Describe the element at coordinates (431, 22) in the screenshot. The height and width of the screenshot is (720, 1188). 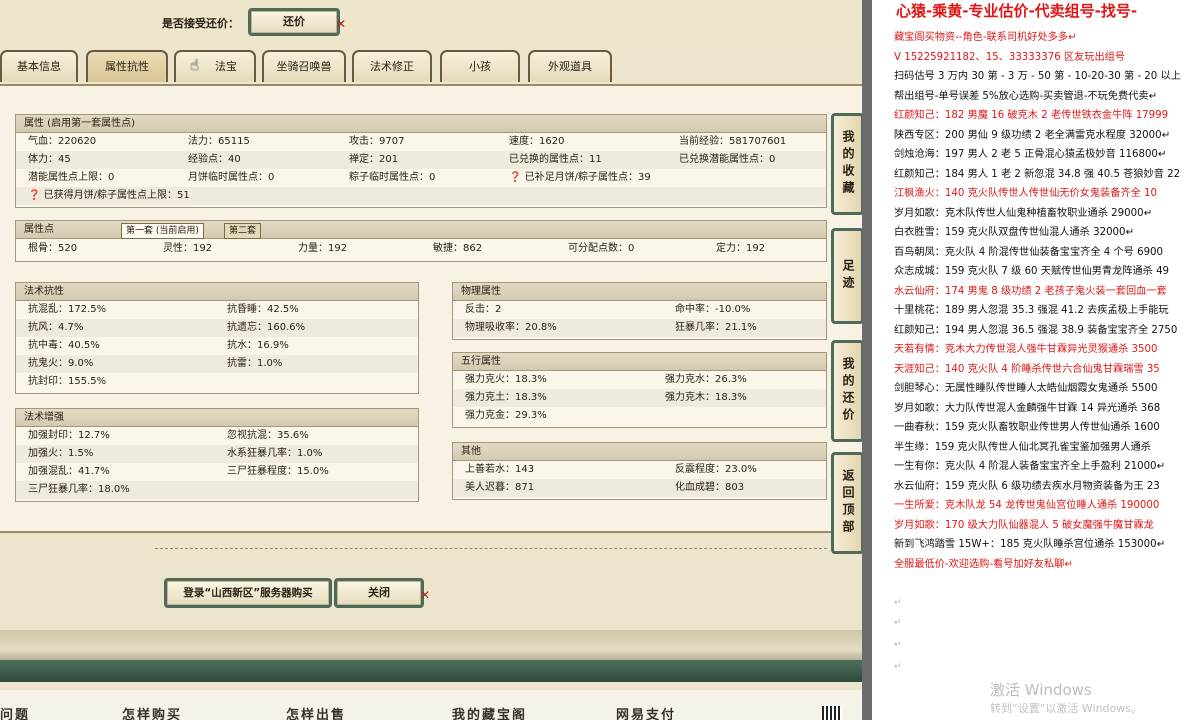
I see `top-bar: 是否接受还价： 还价 ✕` at that location.